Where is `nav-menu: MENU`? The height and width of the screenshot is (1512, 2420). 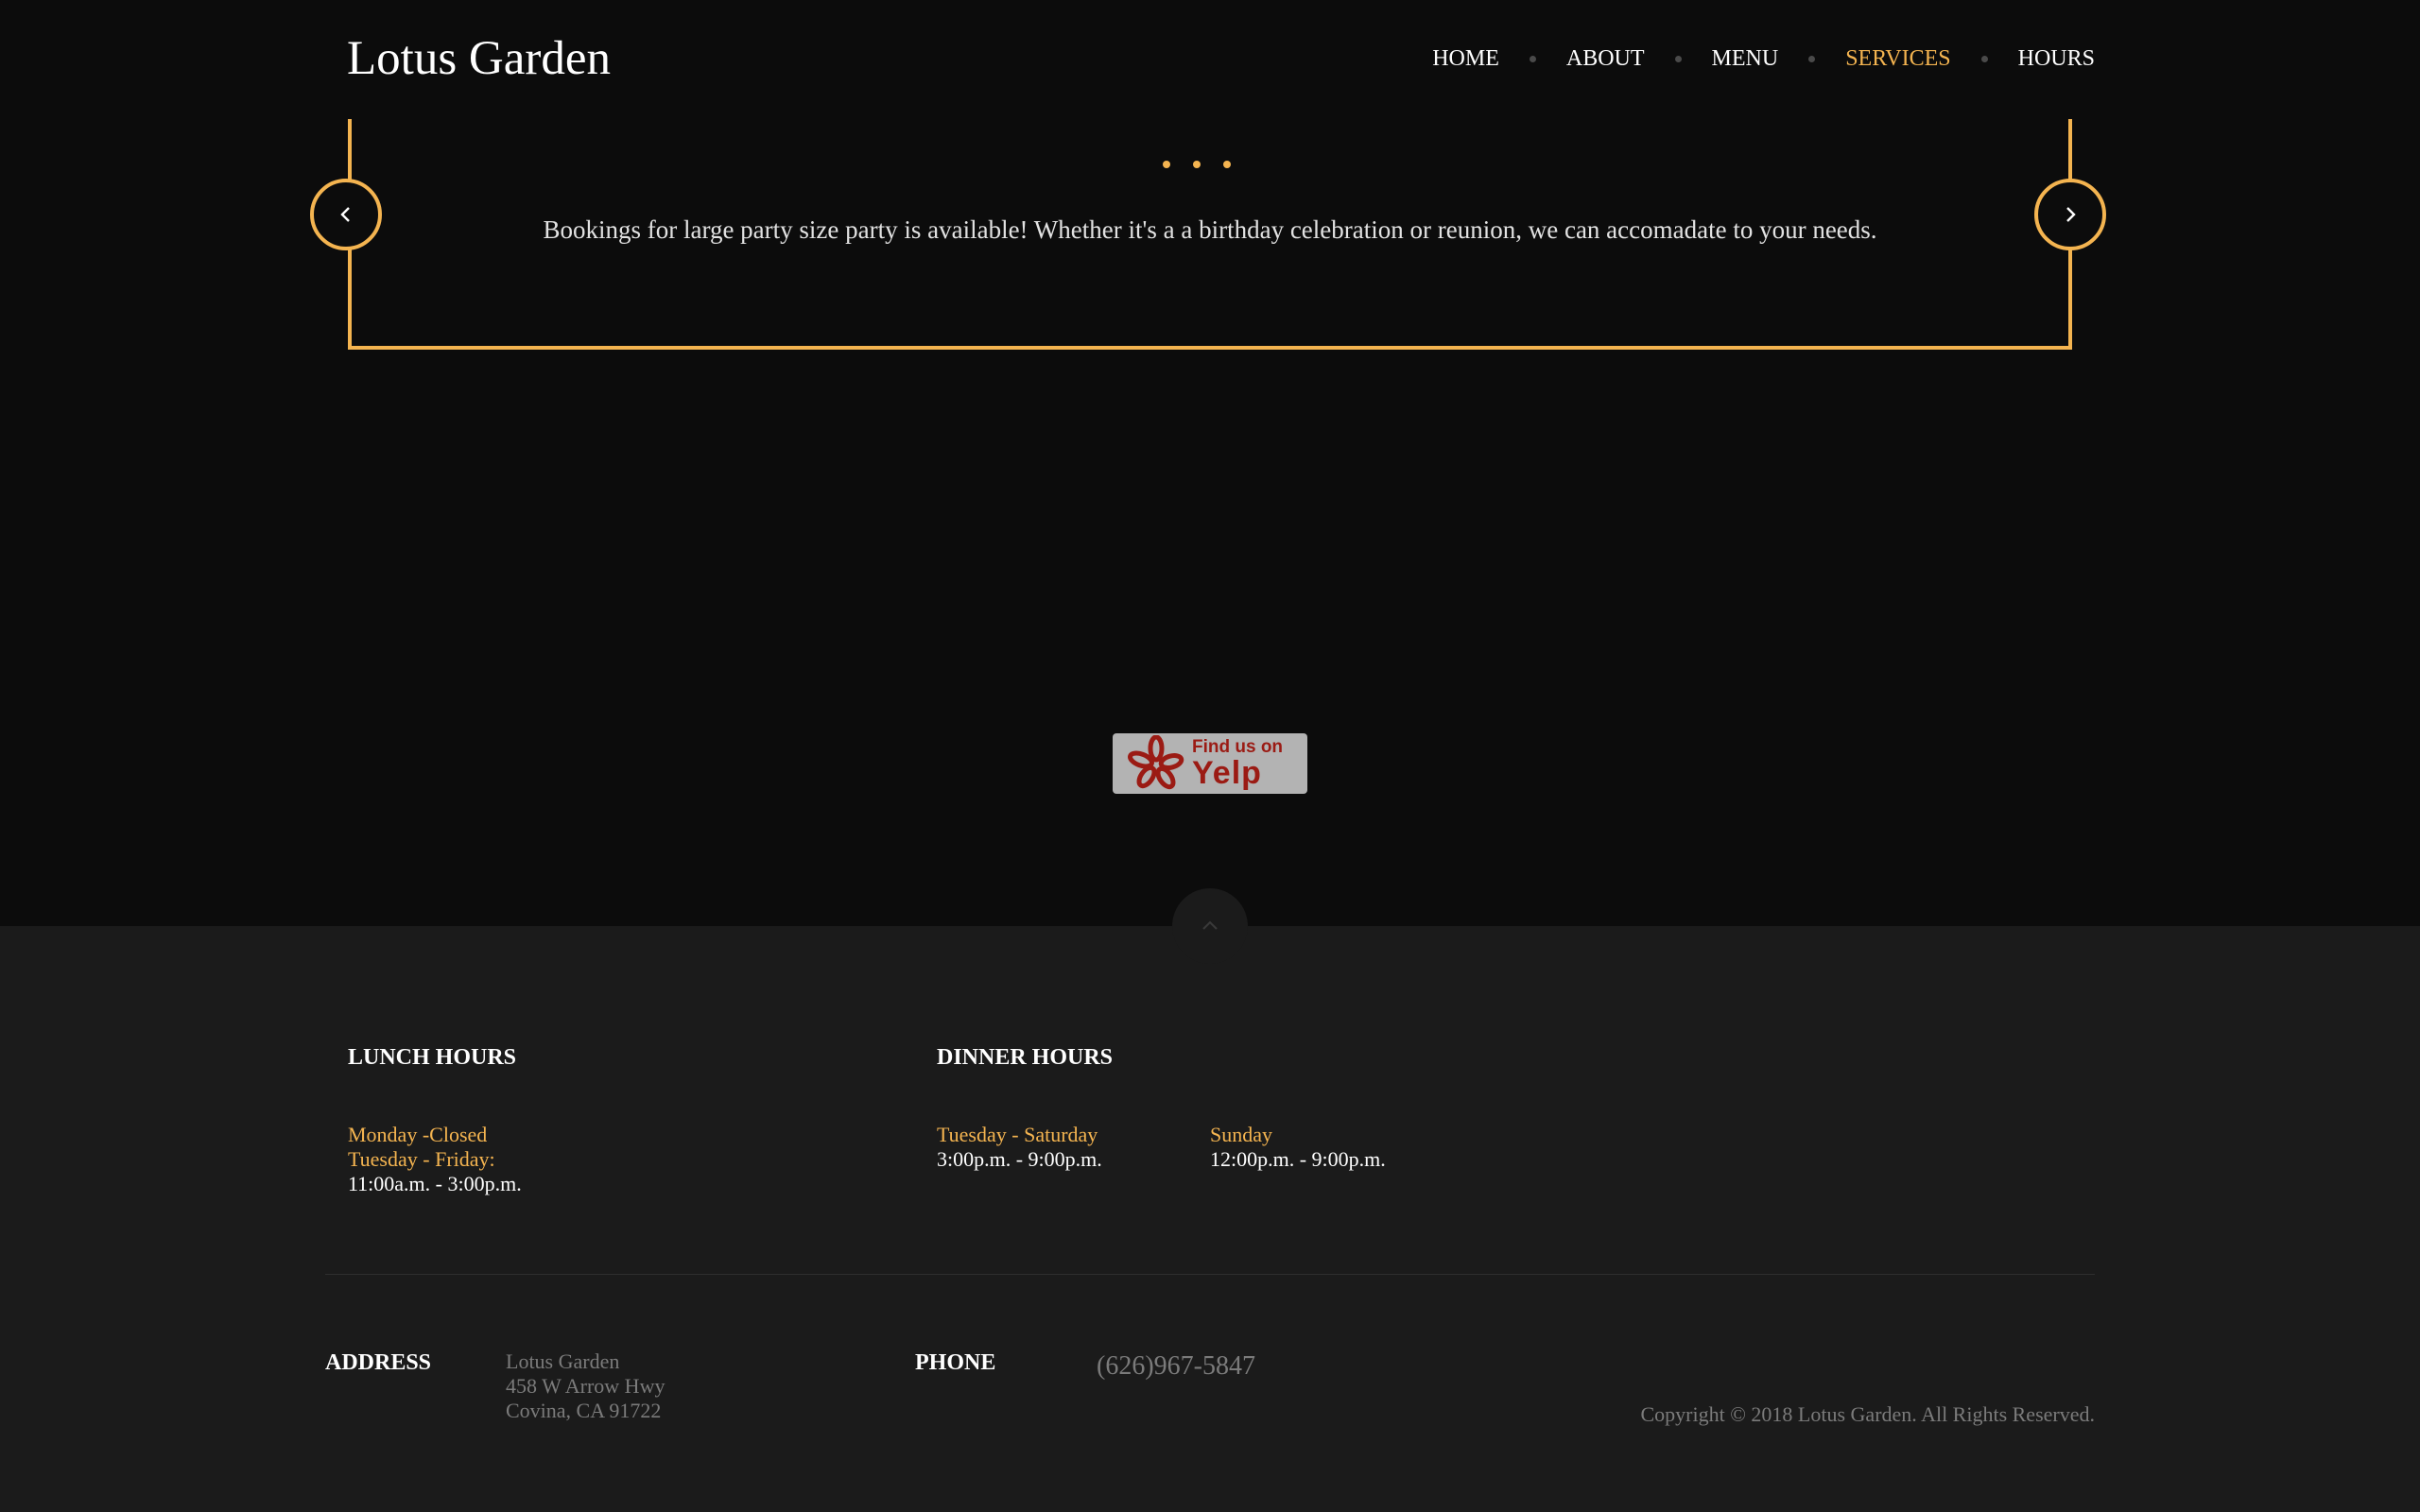
nav-menu: MENU is located at coordinates (1745, 59).